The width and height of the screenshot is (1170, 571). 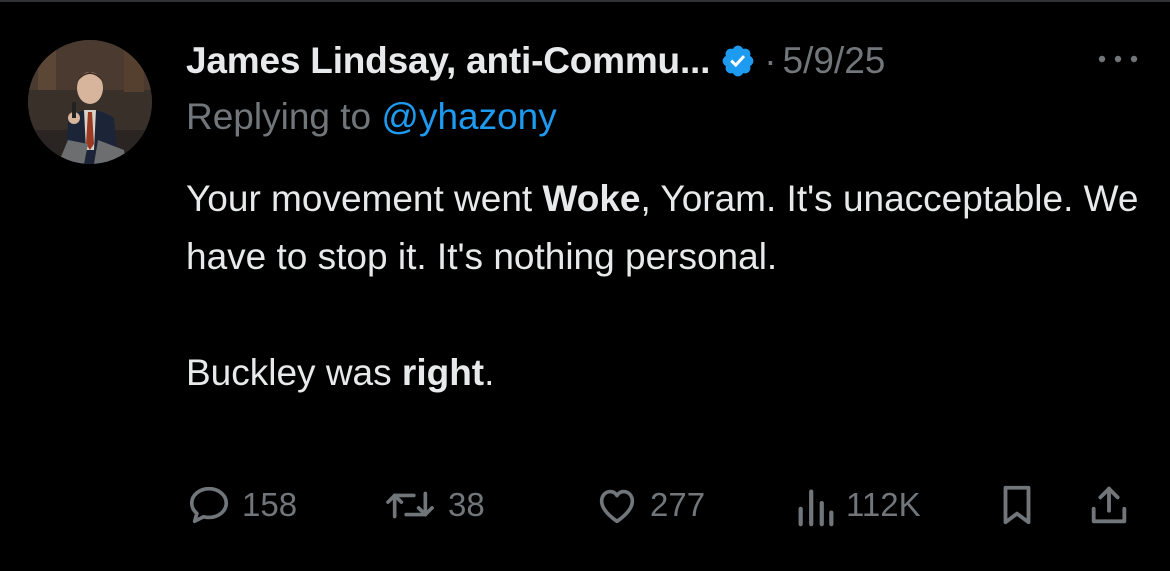 I want to click on bookmark-icon, so click(x=1017, y=505).